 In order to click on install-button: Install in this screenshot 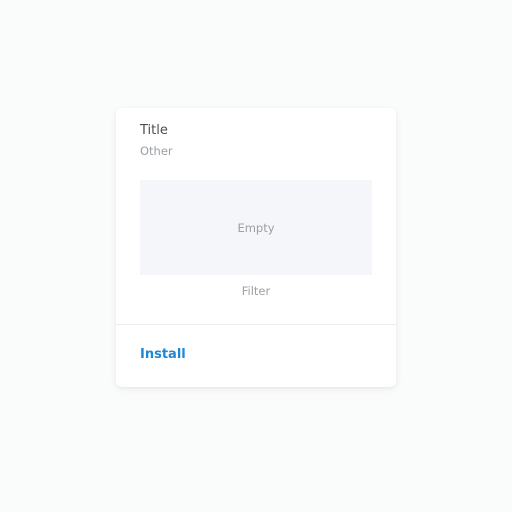, I will do `click(163, 354)`.